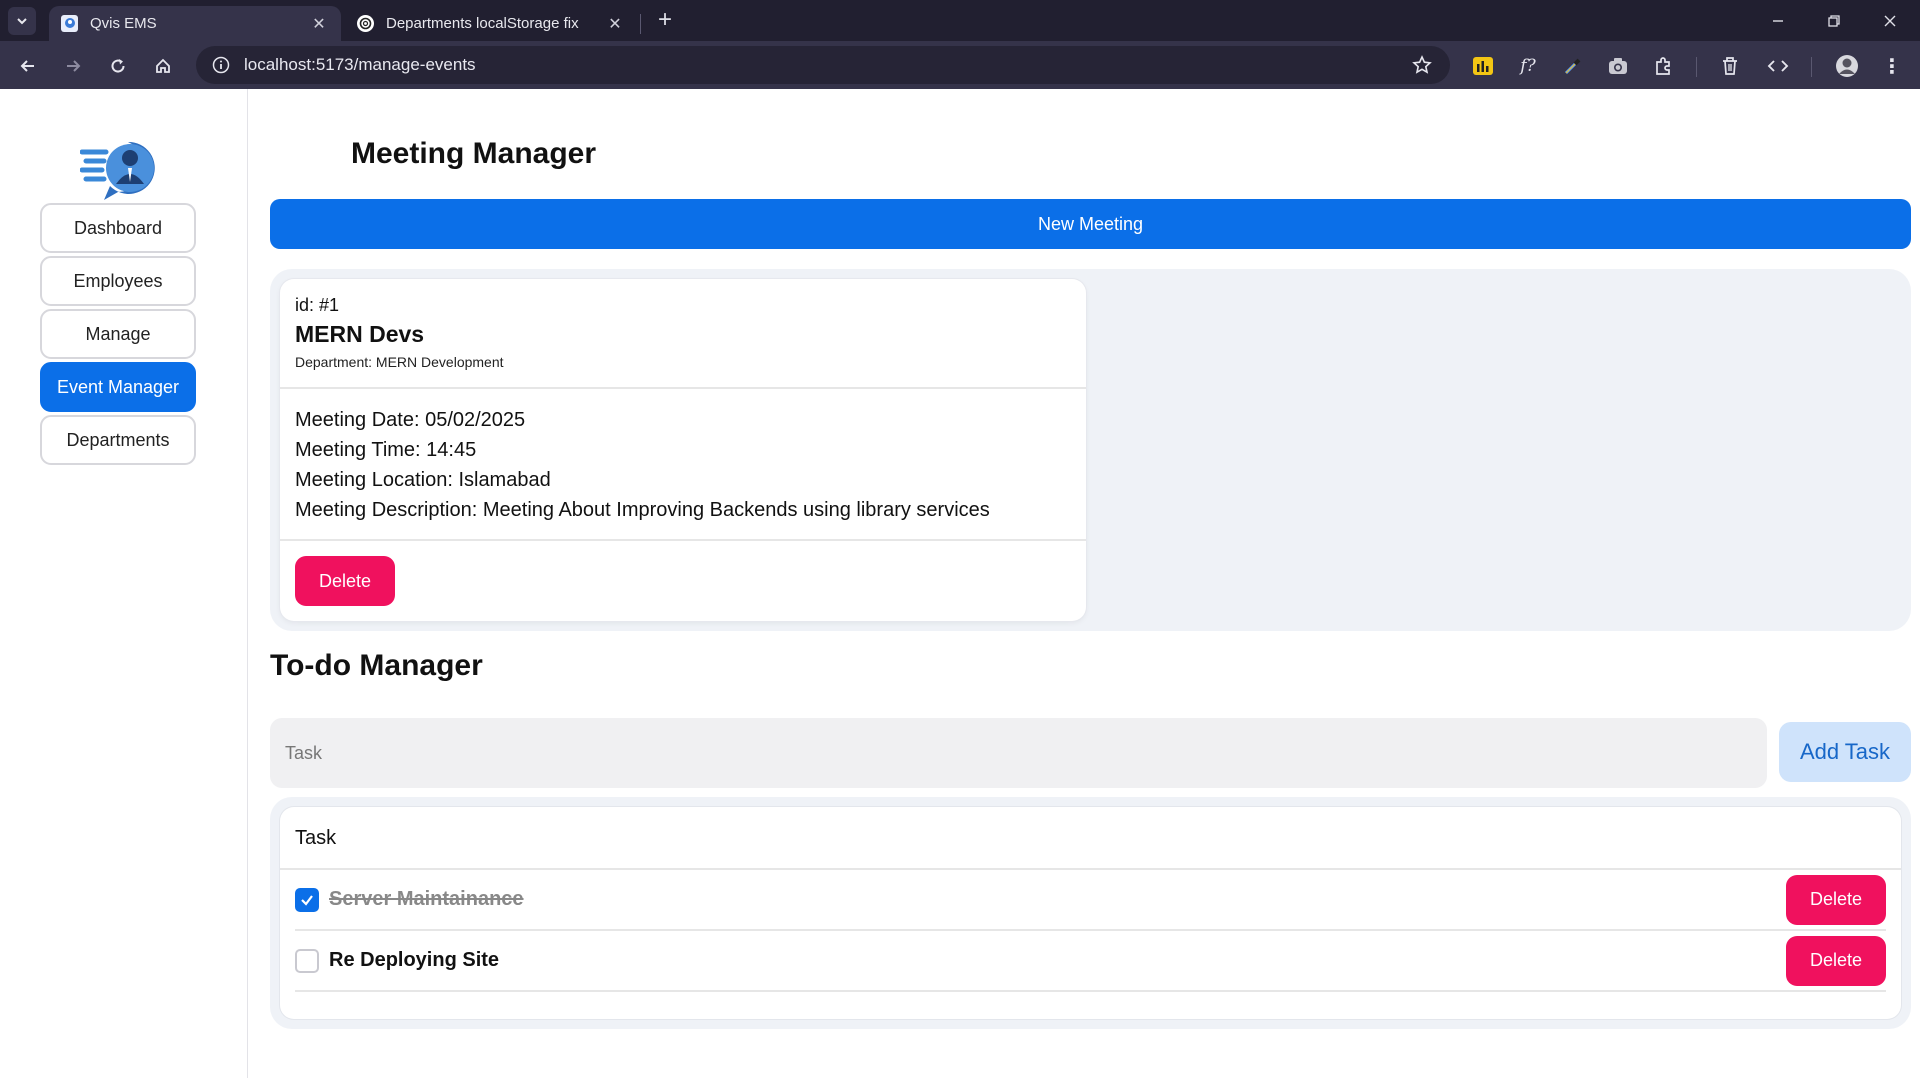  Describe the element at coordinates (1018, 753) in the screenshot. I see `task-input` at that location.